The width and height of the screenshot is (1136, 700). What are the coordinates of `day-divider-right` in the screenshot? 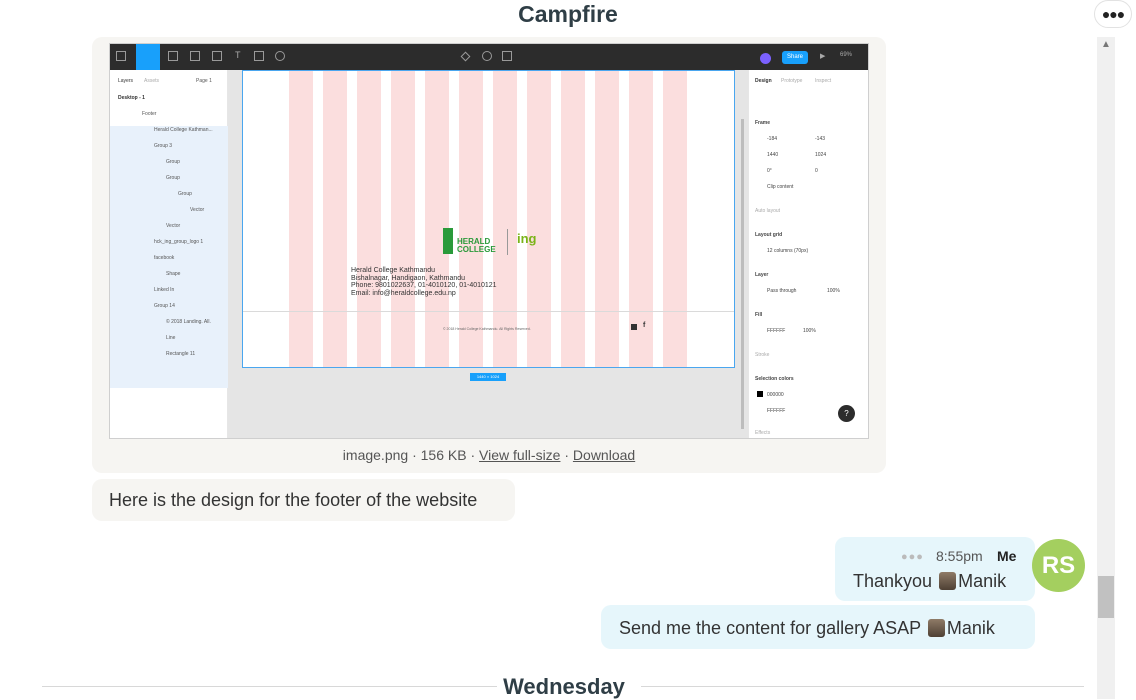 It's located at (862, 686).